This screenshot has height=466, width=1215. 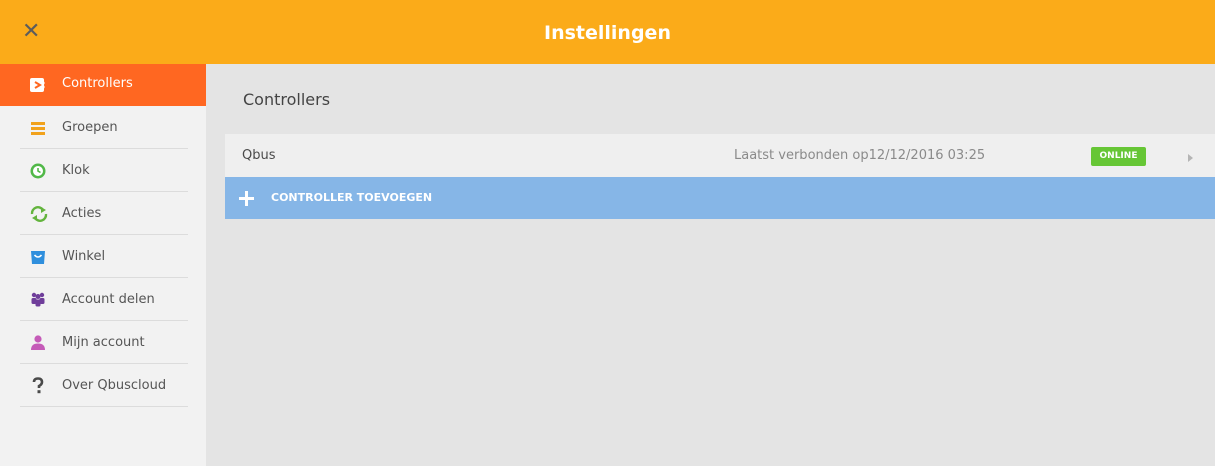 I want to click on sidebar-item-mijn-account: Mijn account, so click(x=103, y=343).